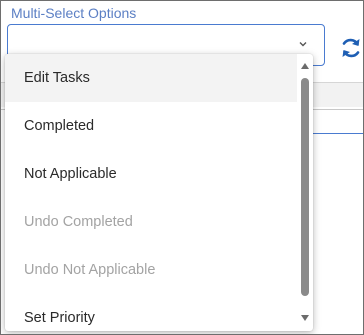 The image size is (364, 335). Describe the element at coordinates (90, 270) in the screenshot. I see `option-undo-not-applicable: Undo Not Applicable` at that location.